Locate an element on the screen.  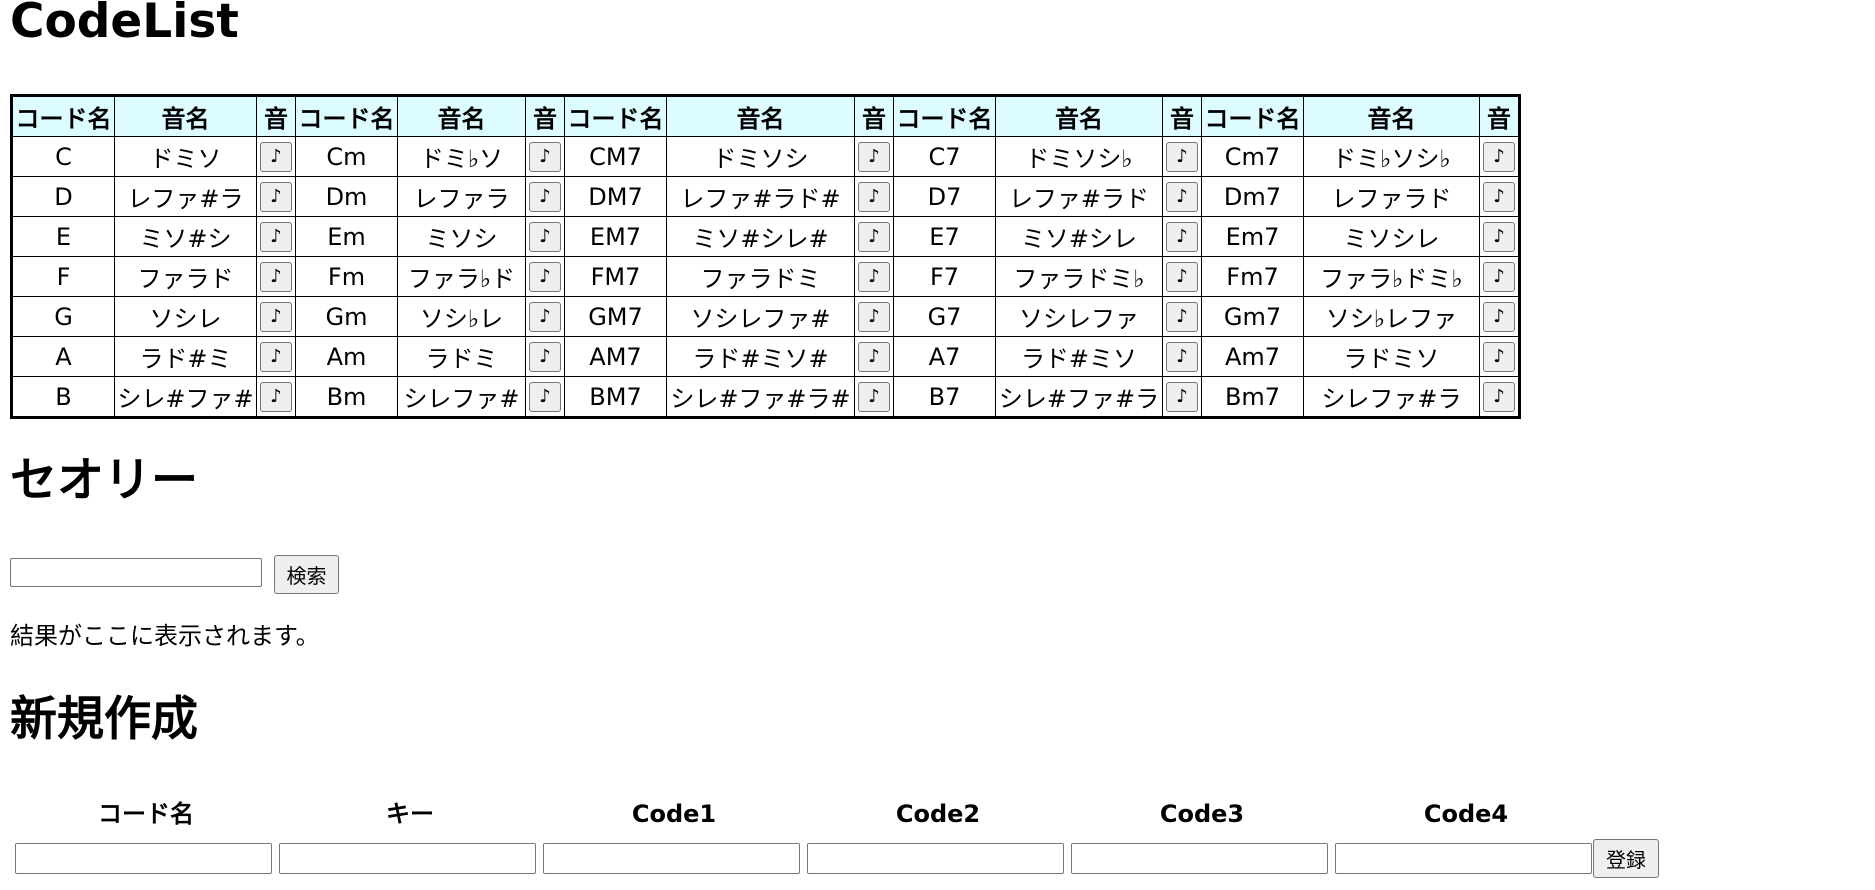
chord-name-cell: Cm7 is located at coordinates (1252, 156).